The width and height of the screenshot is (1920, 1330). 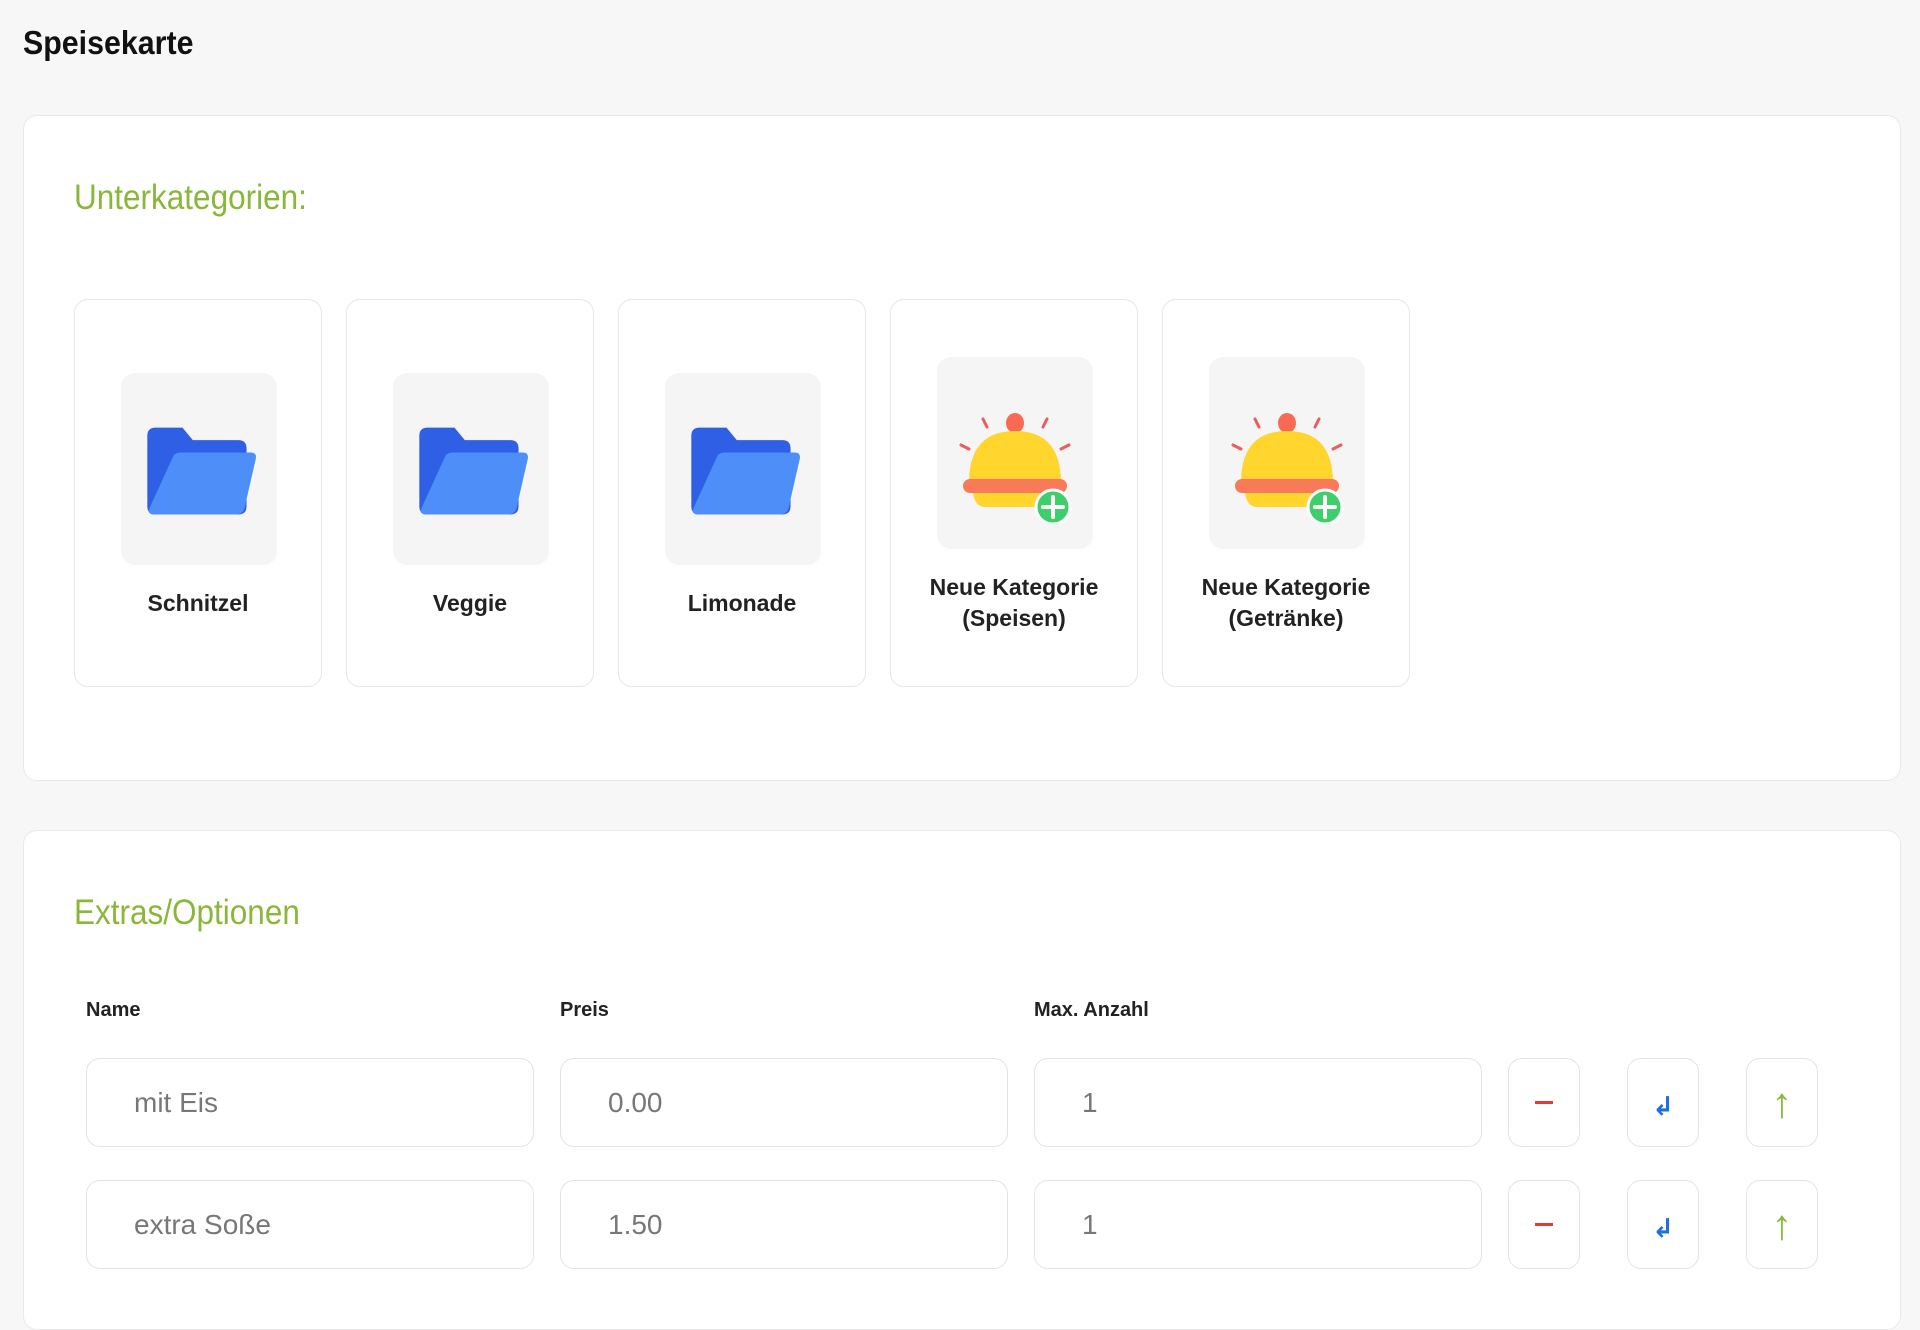 What do you see at coordinates (310, 1224) in the screenshot?
I see `extra-name-field: extra Soße` at bounding box center [310, 1224].